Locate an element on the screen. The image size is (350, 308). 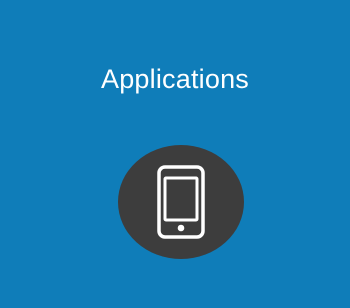
tile-title: Applications is located at coordinates (175, 79).